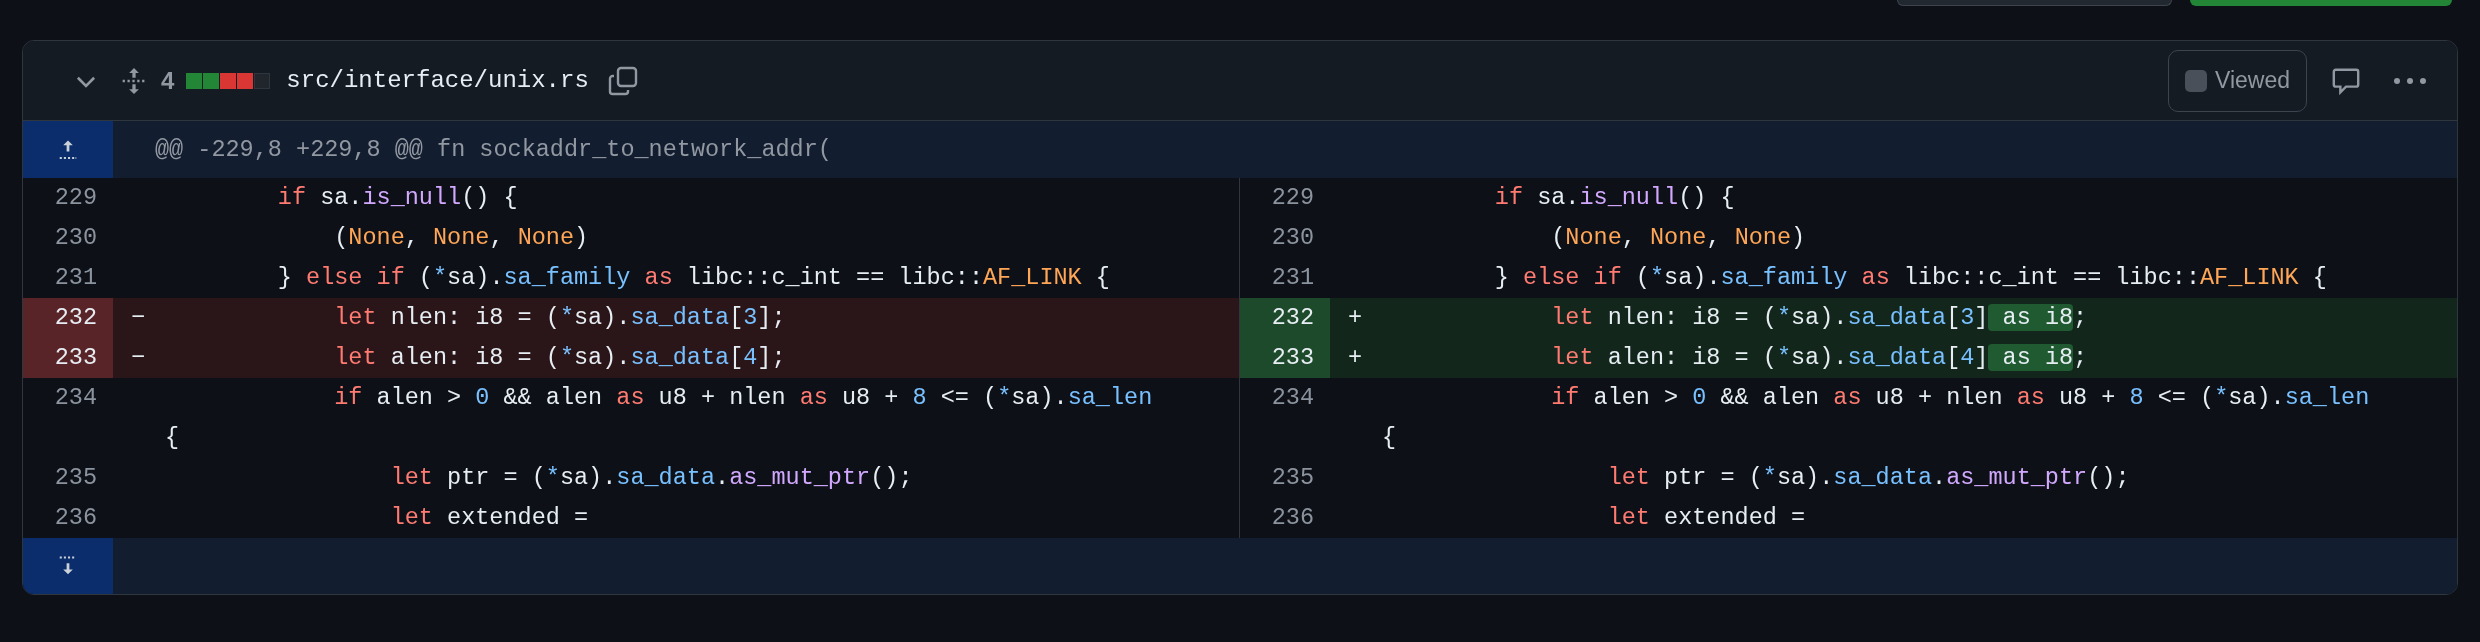 The height and width of the screenshot is (642, 2480). Describe the element at coordinates (1819, 317) in the screenshot. I see `code-line: let nlen: i8 = (*sa).sa_data[3] as i8;` at that location.